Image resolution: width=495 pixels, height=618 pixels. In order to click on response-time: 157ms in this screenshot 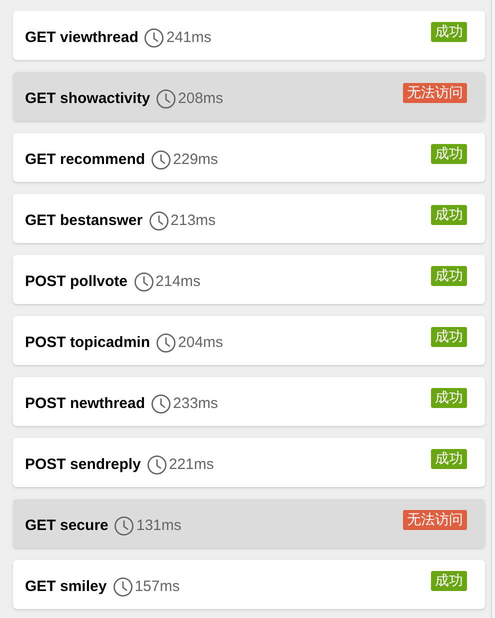, I will do `click(157, 587)`.